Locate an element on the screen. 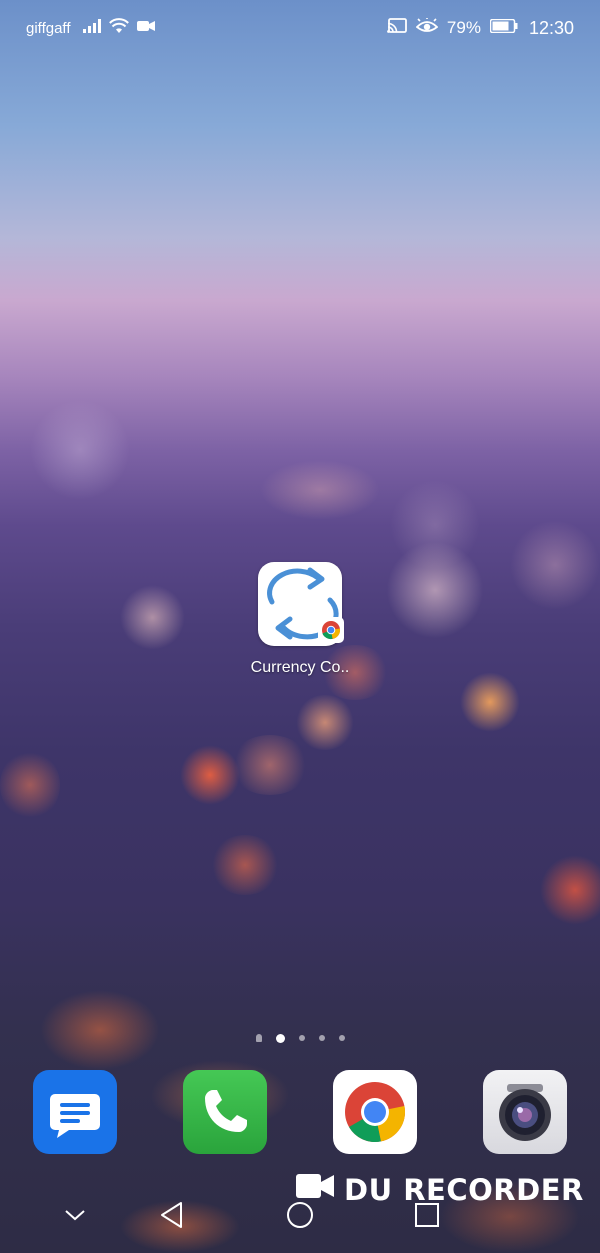 This screenshot has width=600, height=1253. currency-converter-app: Currency Co.. is located at coordinates (300, 619).